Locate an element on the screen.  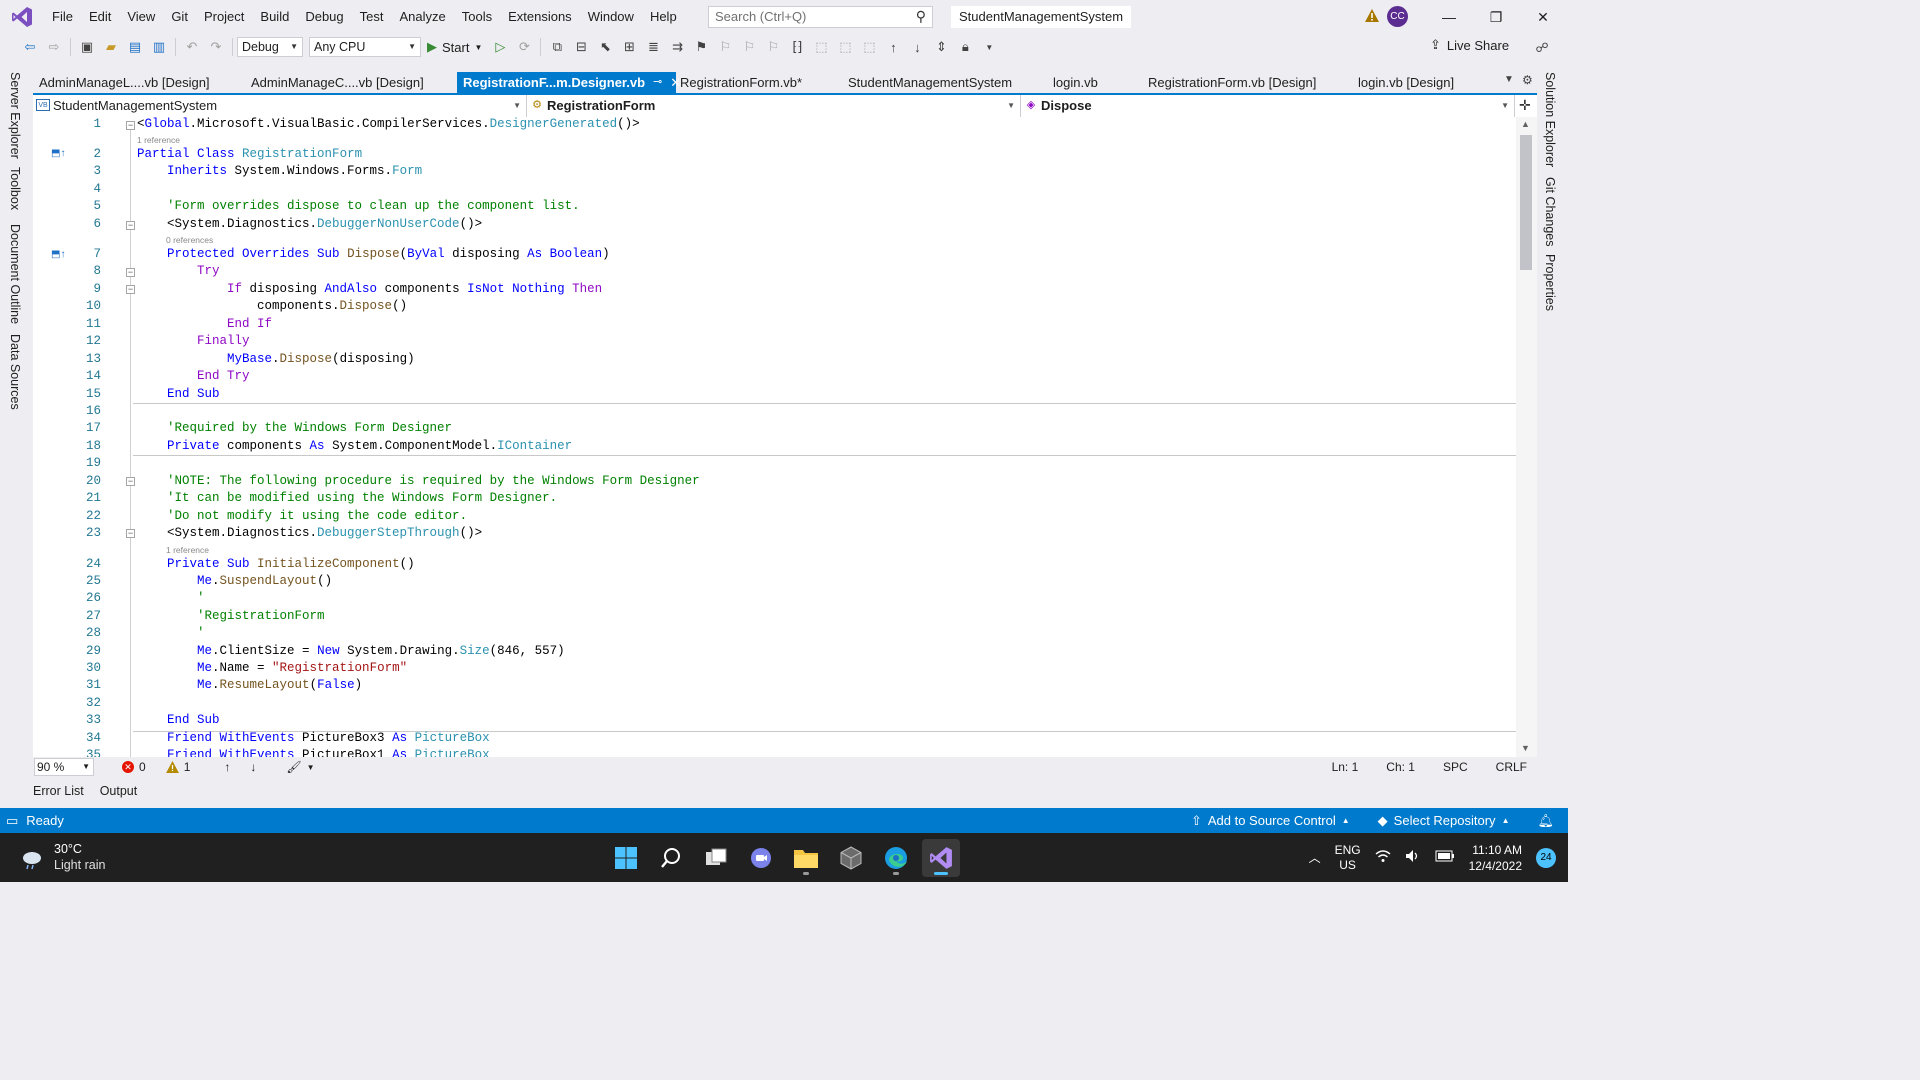
solution-explorer-tab: Solution Explorer is located at coordinates (1550, 119).